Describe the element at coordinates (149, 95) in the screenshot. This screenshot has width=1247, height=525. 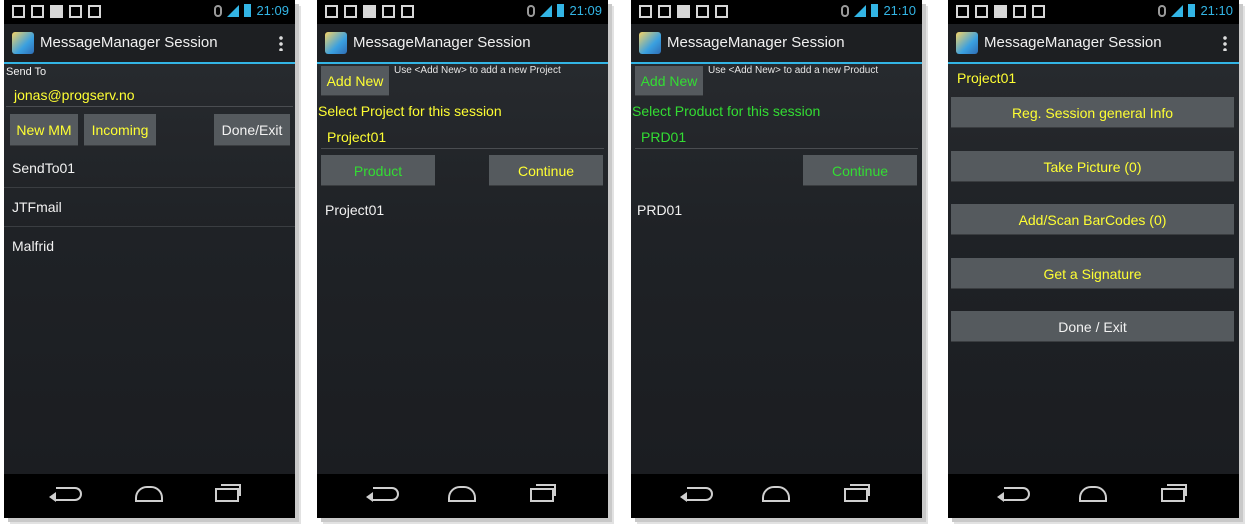
I see `email-field: jonas@progserv.no` at that location.